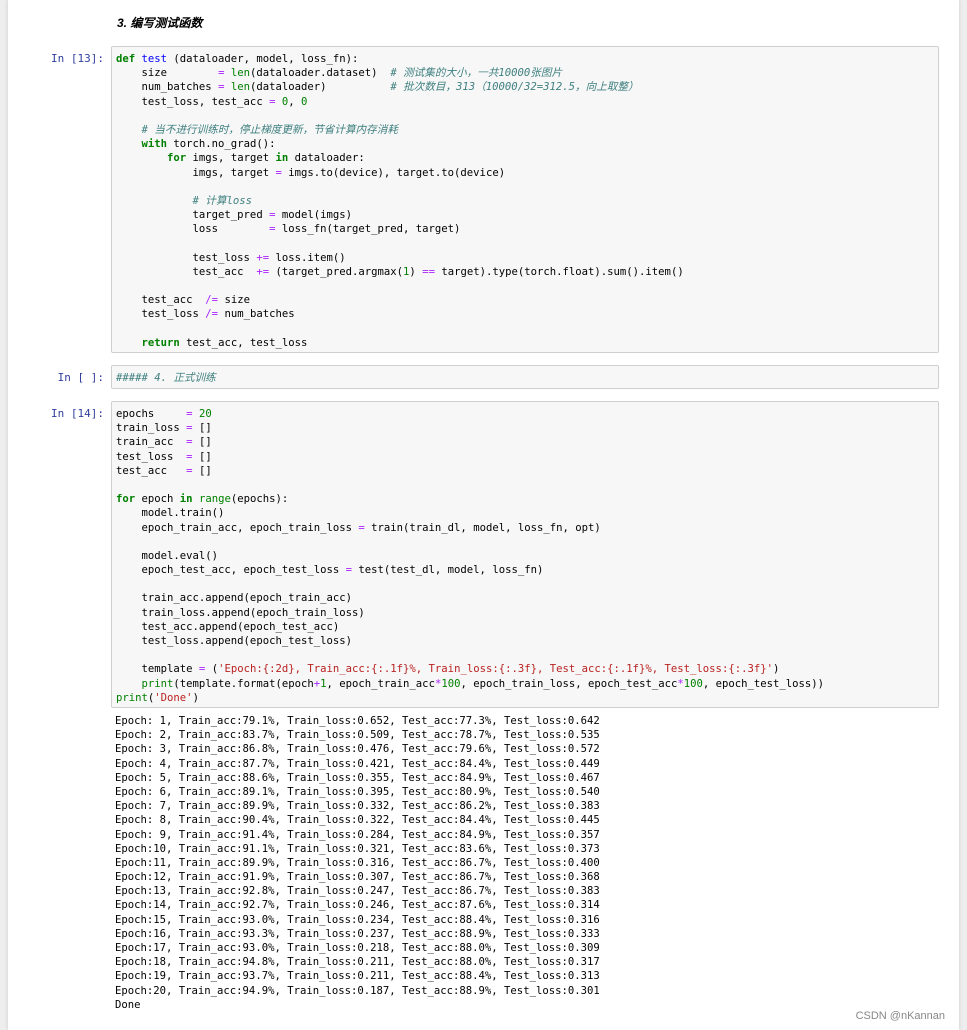 This screenshot has width=967, height=1030. Describe the element at coordinates (231, 158) in the screenshot. I see `code-token: imgs, target` at that location.